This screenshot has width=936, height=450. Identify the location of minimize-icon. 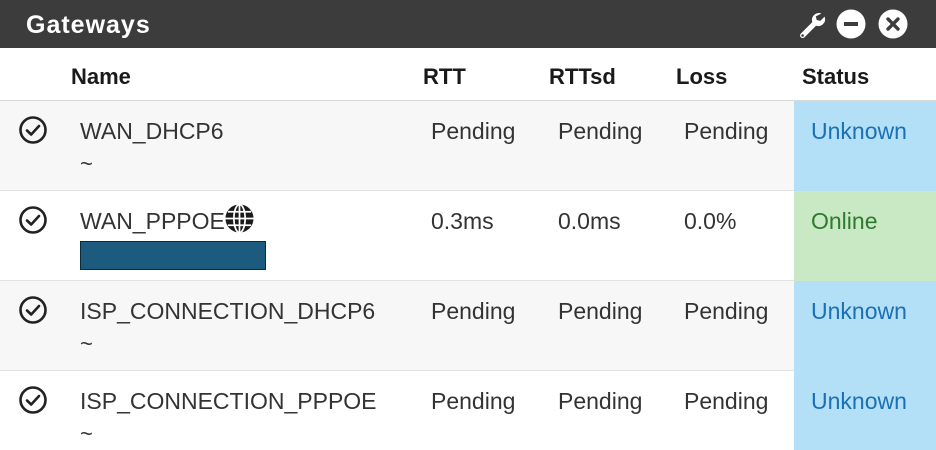
(851, 24).